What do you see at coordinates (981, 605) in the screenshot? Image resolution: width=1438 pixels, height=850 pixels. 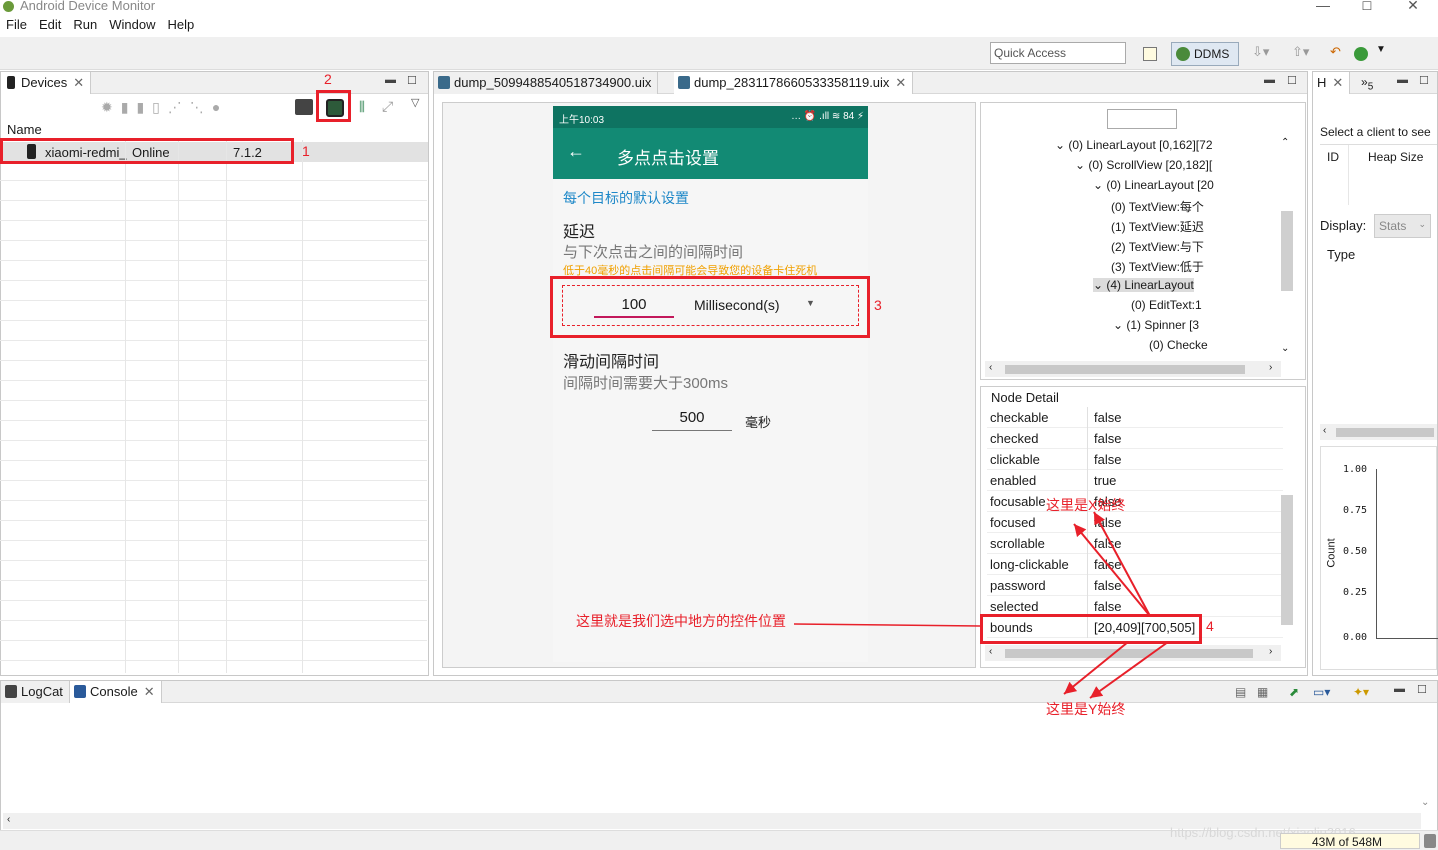 I see `annotation-arrows` at bounding box center [981, 605].